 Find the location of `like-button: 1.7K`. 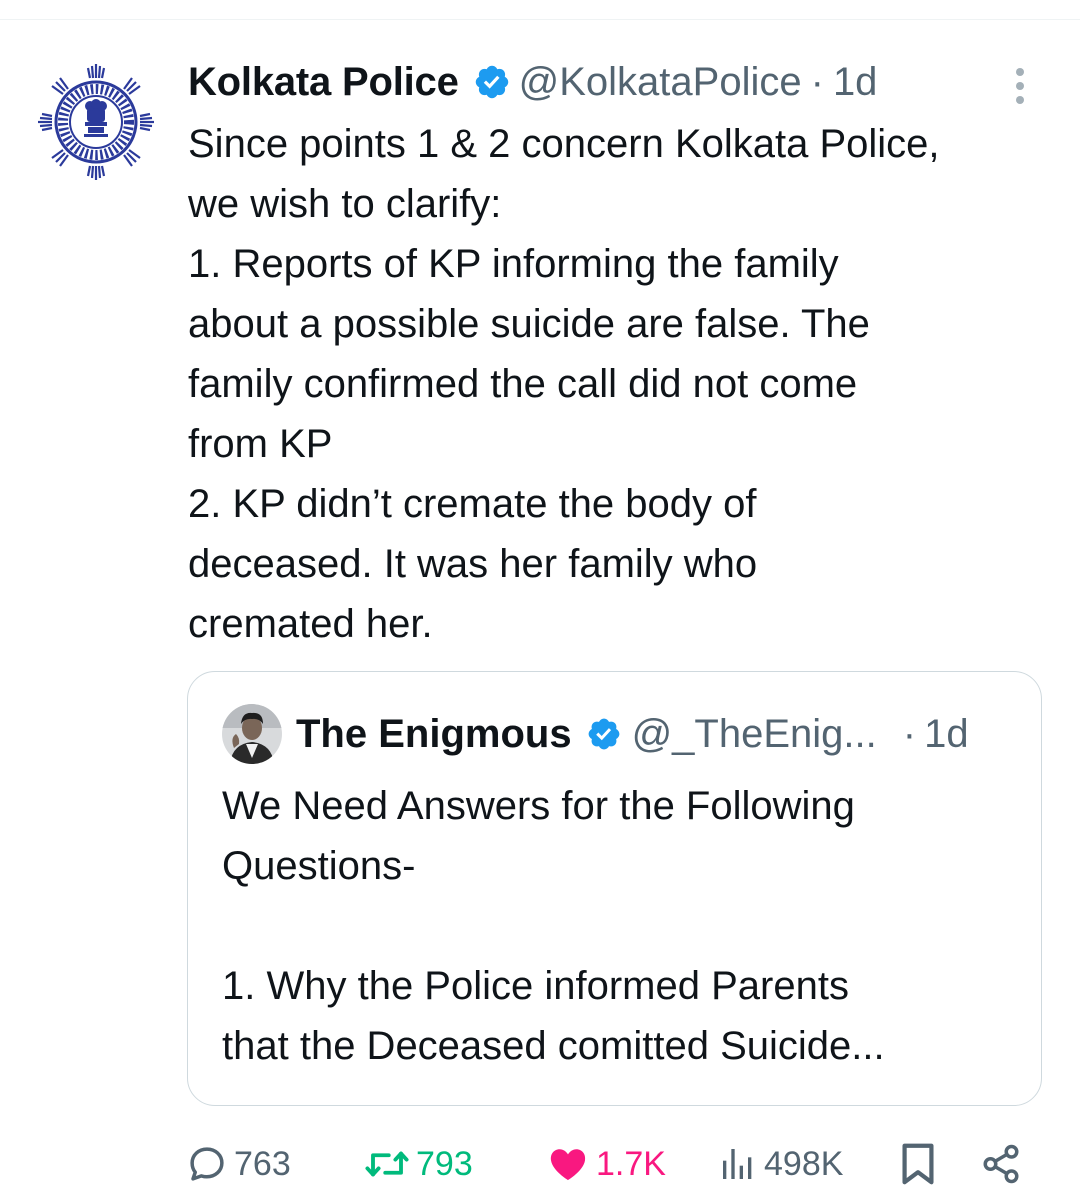

like-button: 1.7K is located at coordinates (606, 1164).